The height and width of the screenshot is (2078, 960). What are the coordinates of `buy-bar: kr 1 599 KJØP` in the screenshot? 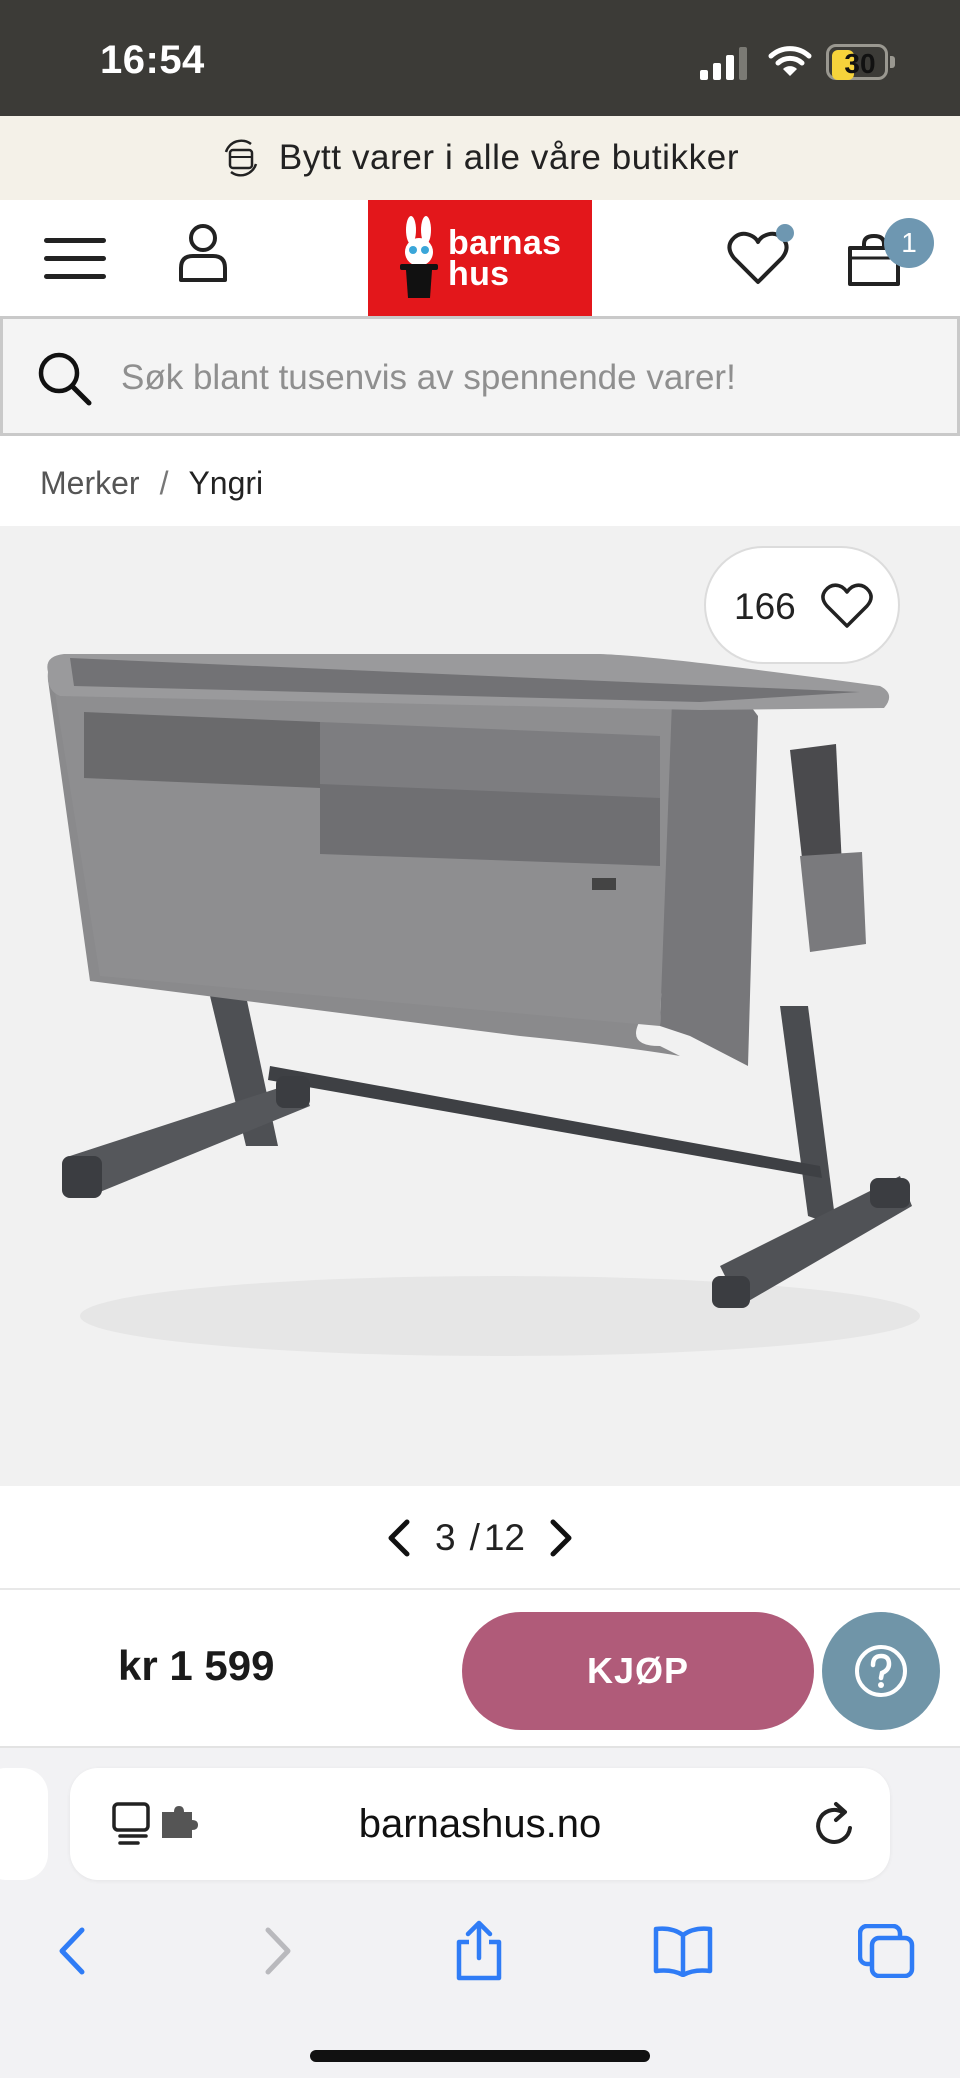 It's located at (480, 1669).